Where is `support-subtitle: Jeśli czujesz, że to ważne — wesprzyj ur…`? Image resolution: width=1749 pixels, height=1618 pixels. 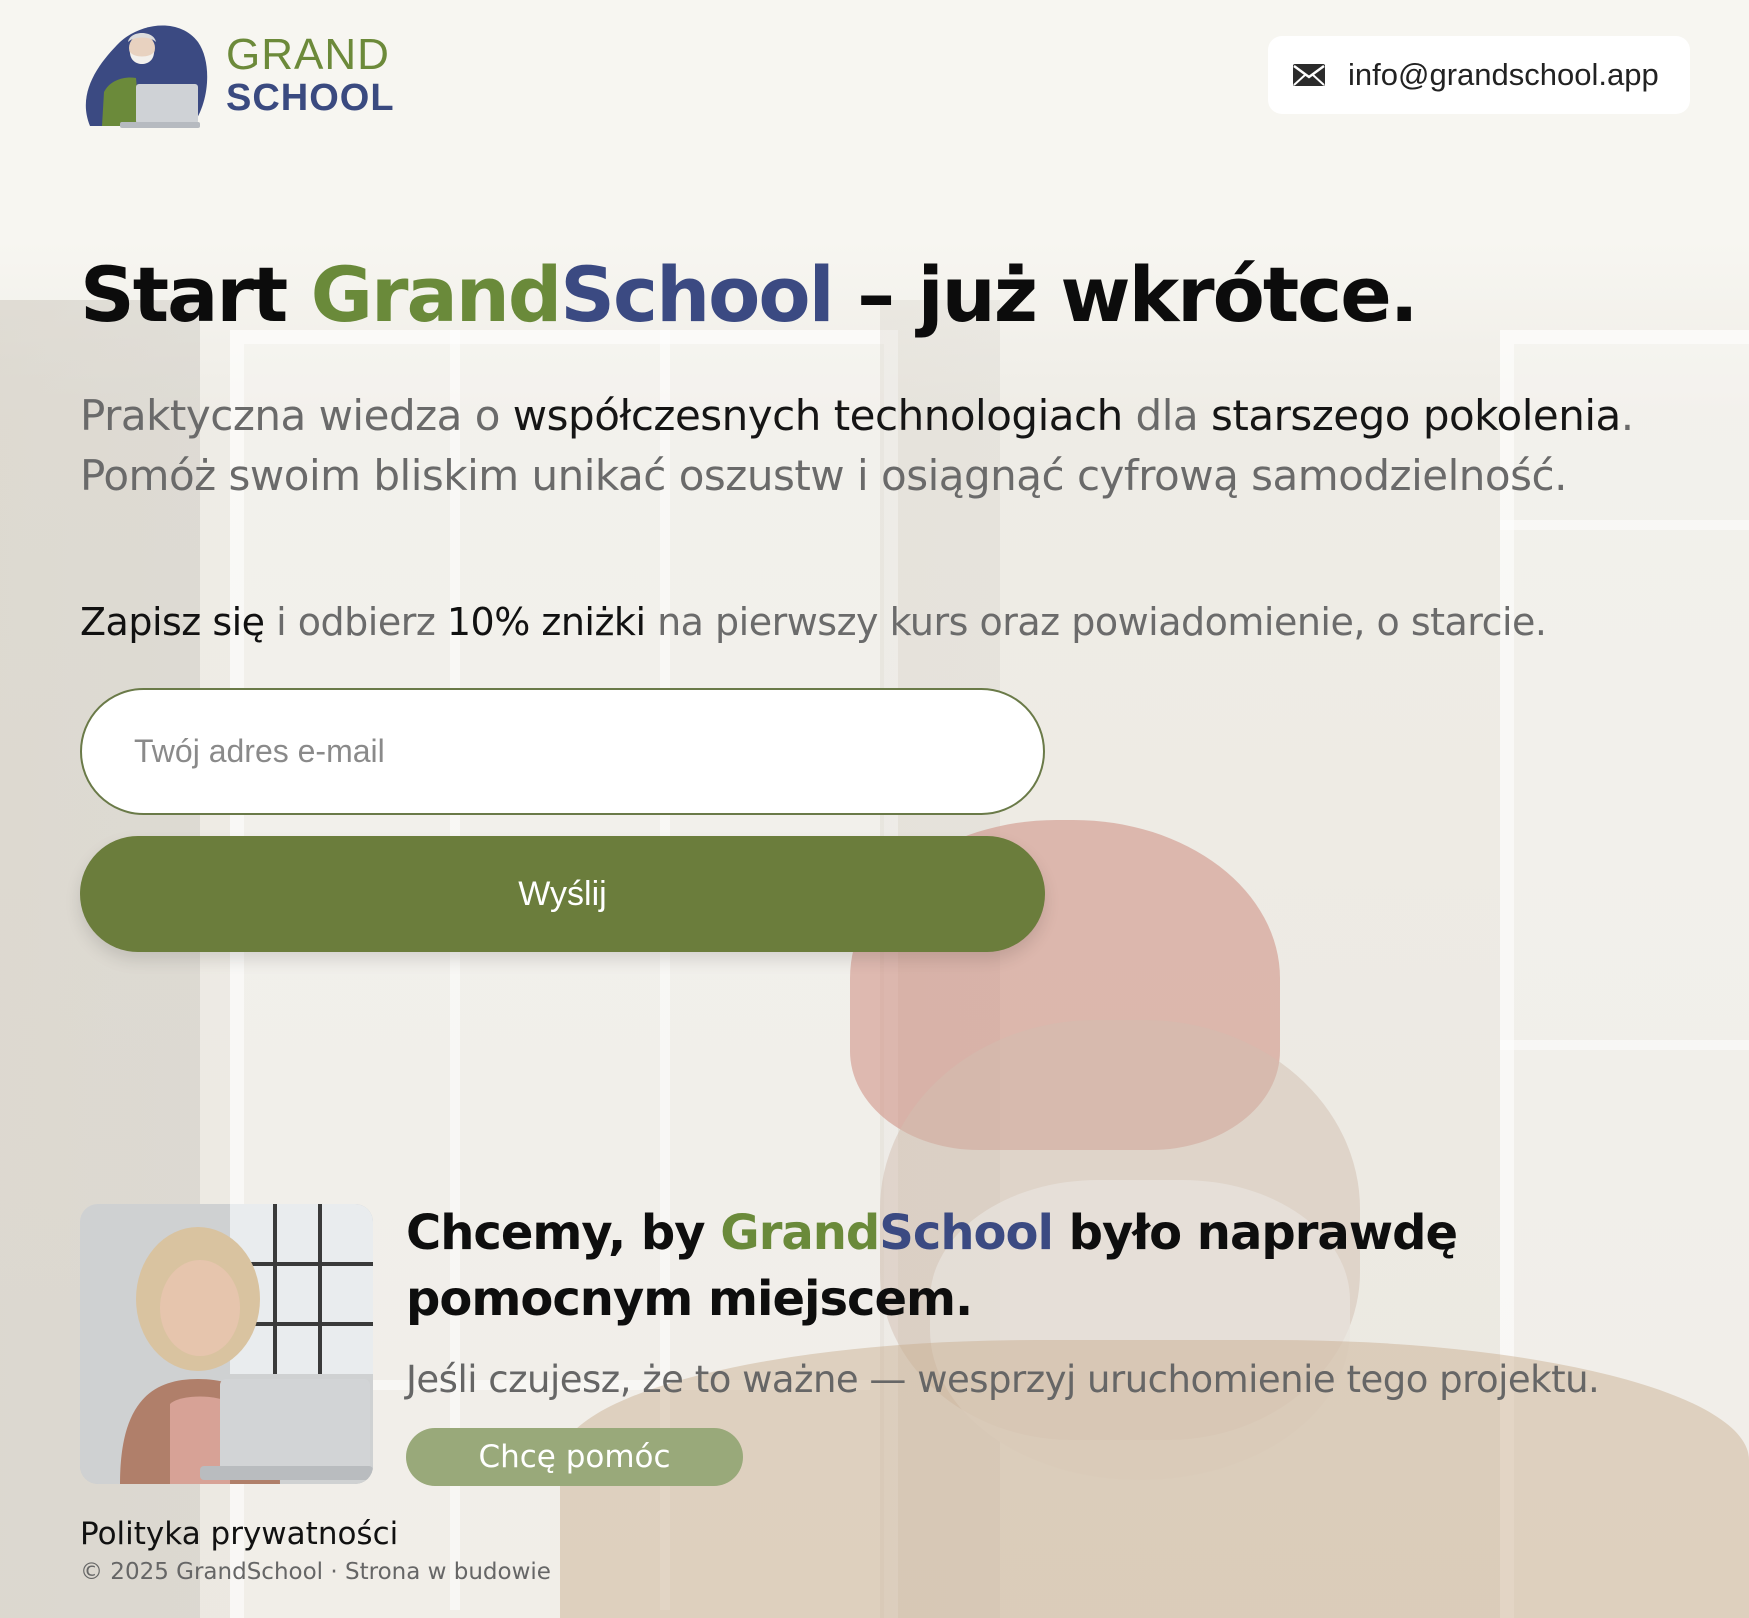
support-subtitle: Jeśli czujesz, że to ważne — wesprzyj ur… is located at coordinates (1003, 1379).